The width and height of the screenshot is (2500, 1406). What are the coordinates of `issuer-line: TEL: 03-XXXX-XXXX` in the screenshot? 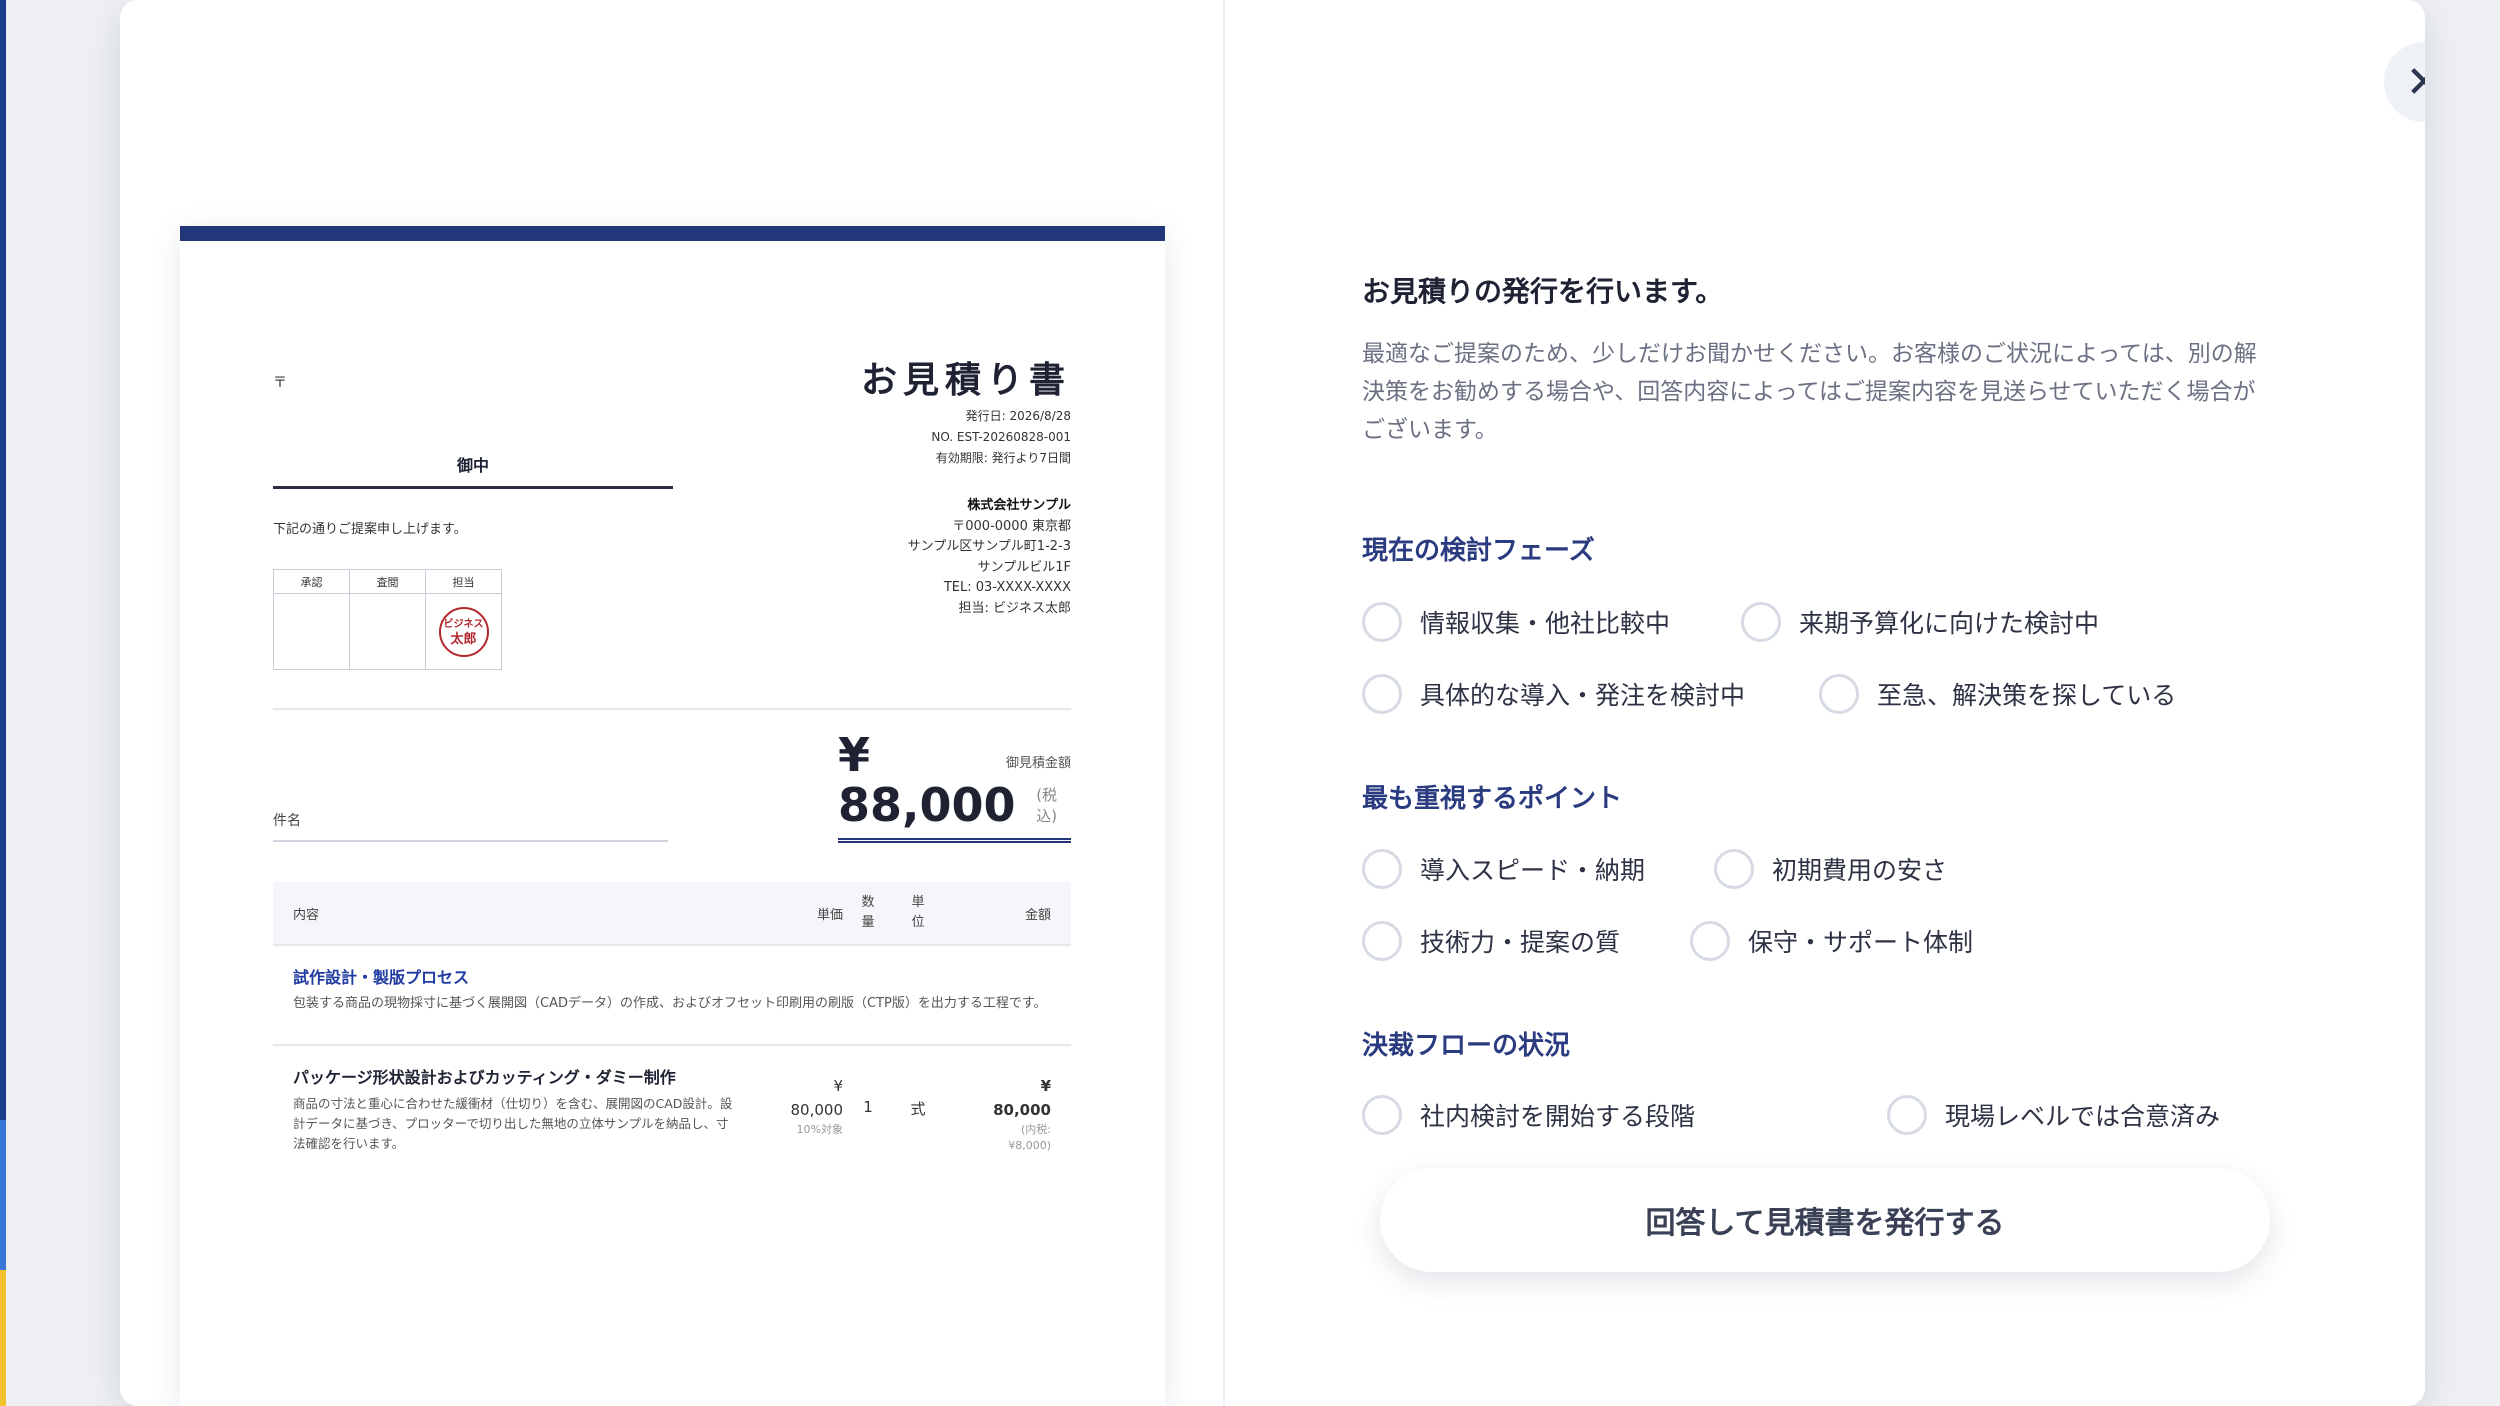 It's located at (1007, 587).